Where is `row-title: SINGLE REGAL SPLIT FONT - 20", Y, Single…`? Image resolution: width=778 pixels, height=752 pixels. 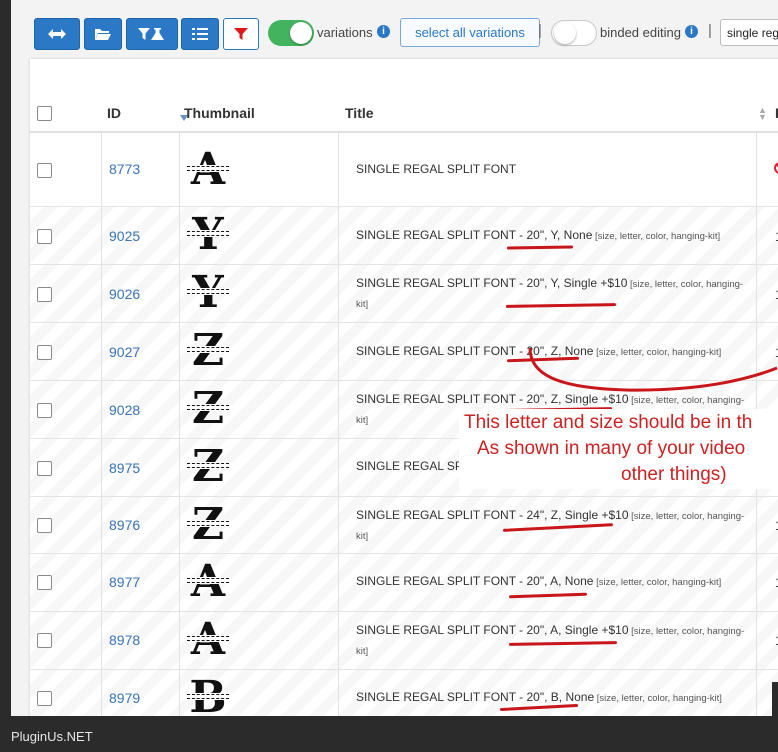
row-title: SINGLE REGAL SPLIT FONT - 20", Y, Single… is located at coordinates (553, 294).